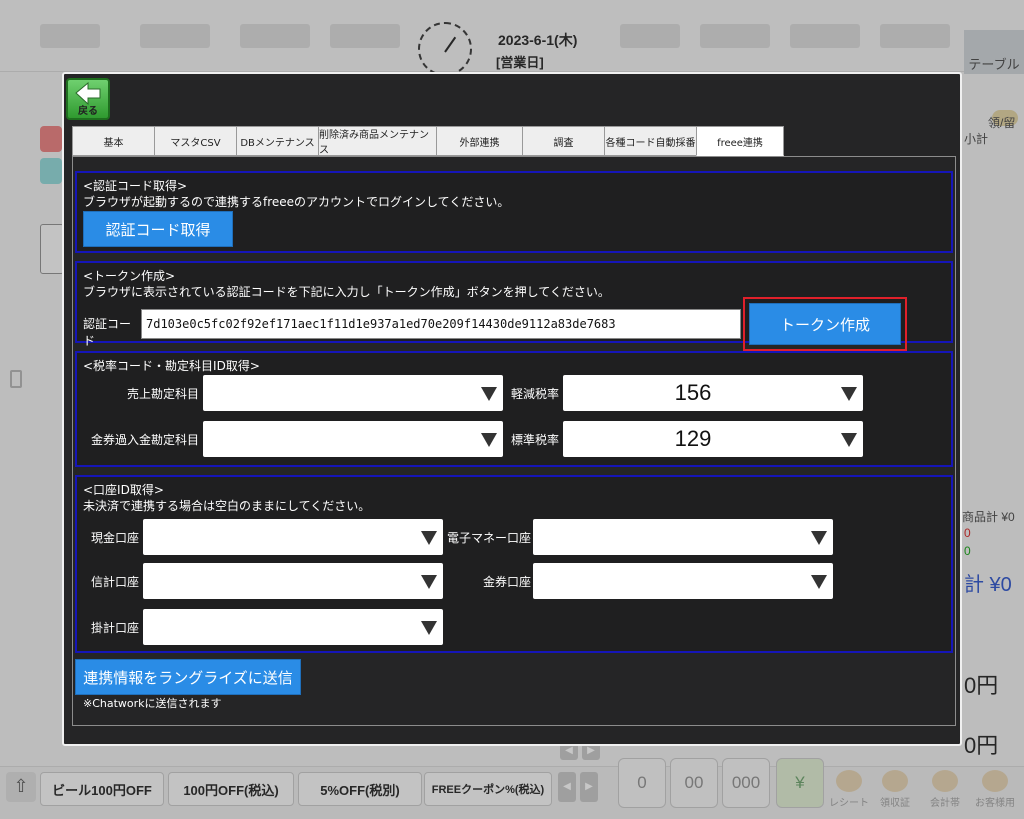 Image resolution: width=1024 pixels, height=819 pixels. I want to click on back-button: 戻る, so click(88, 99).